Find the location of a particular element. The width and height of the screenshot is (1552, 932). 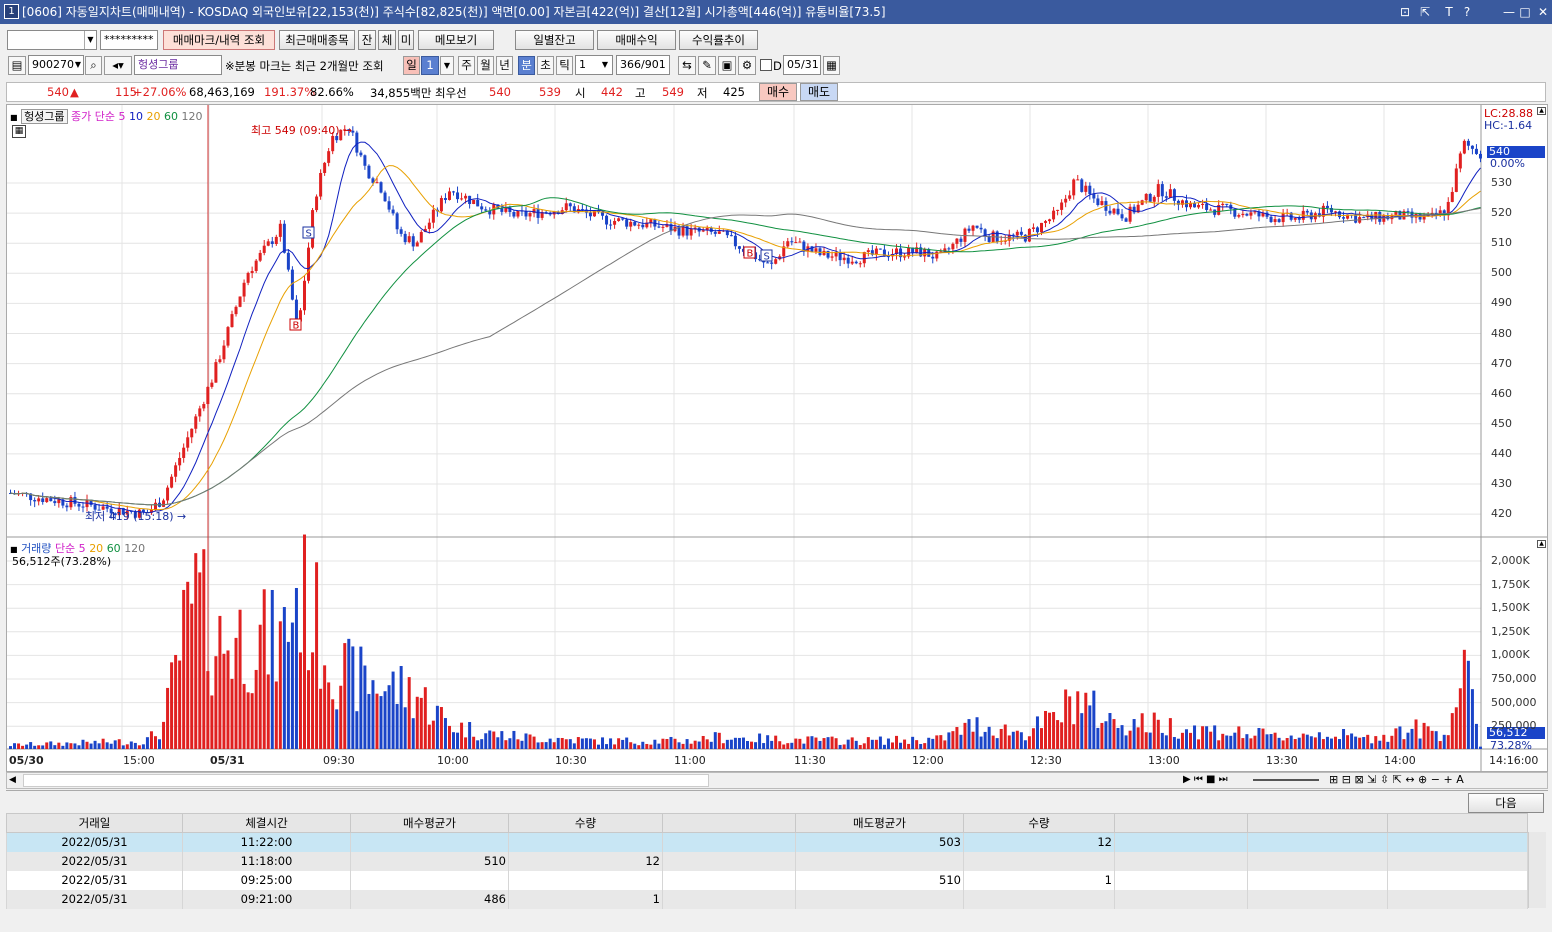

speaker-icon: ◂▾ is located at coordinates (118, 65).